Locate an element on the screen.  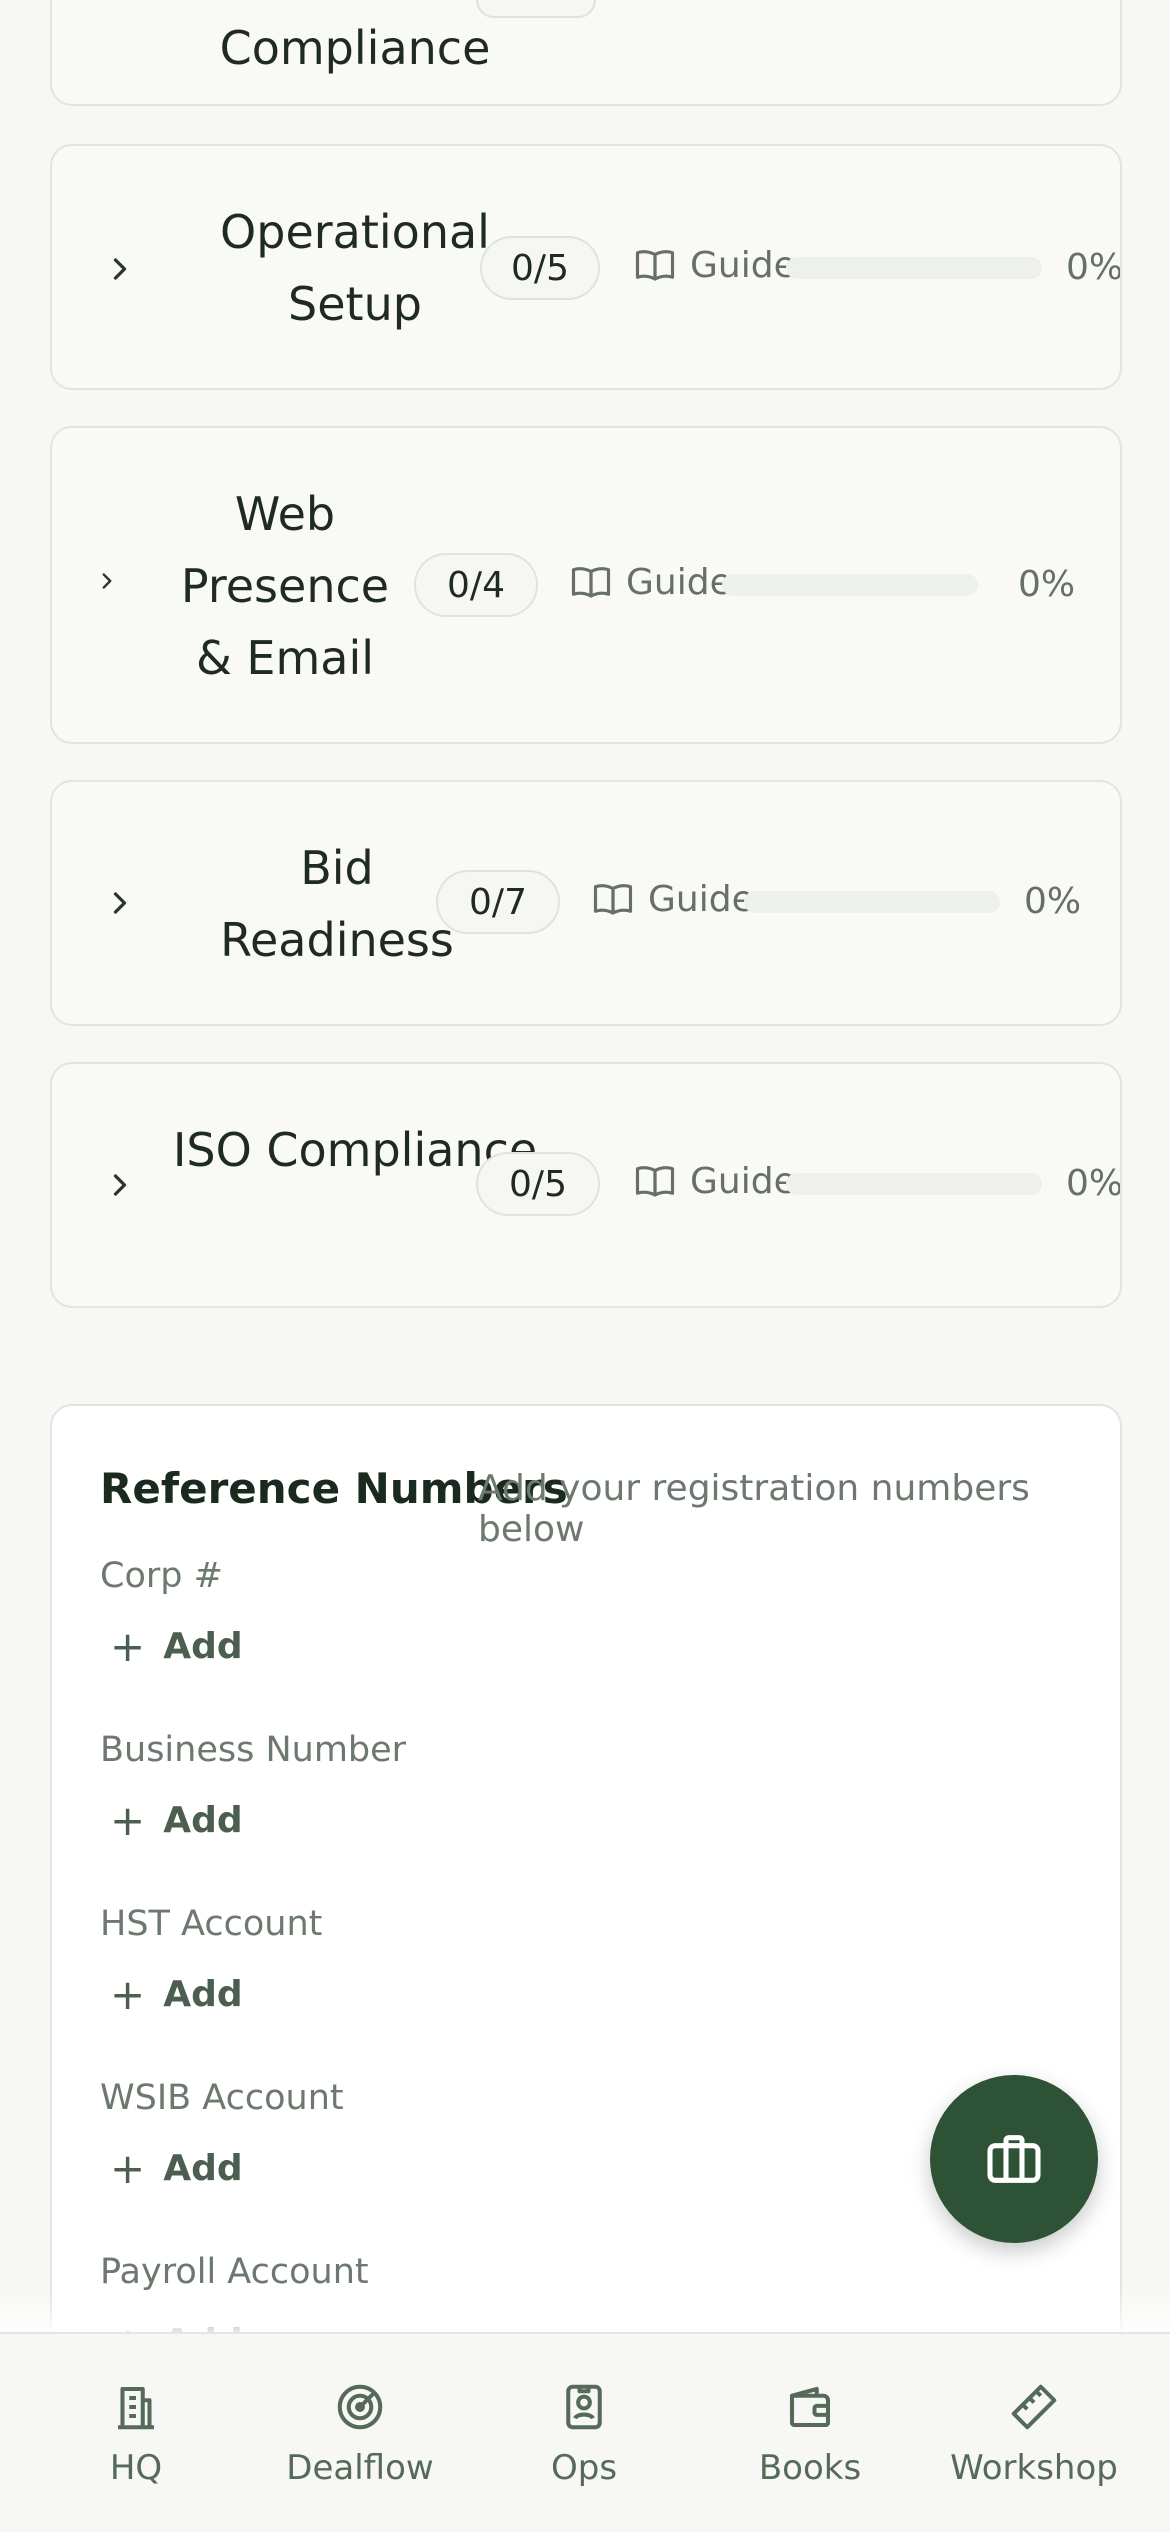
reference-subtitle: Add your registration numbers below is located at coordinates (754, 1509).